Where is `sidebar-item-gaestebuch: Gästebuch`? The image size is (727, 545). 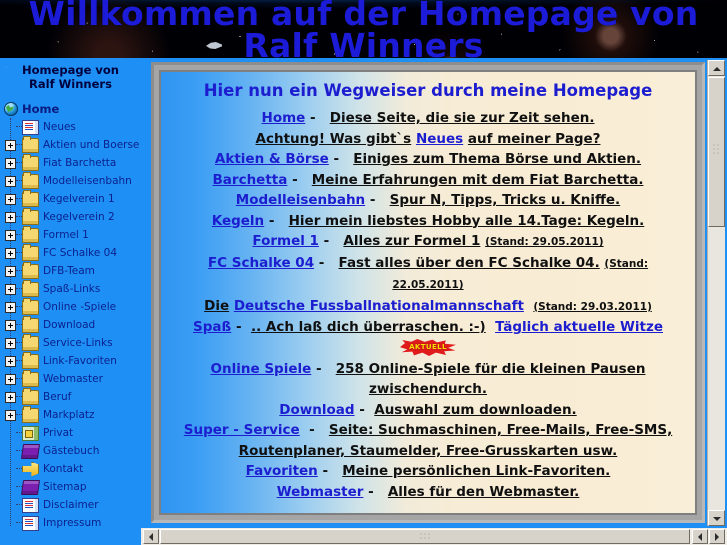
sidebar-item-gaestebuch: Gästebuch is located at coordinates (71, 451).